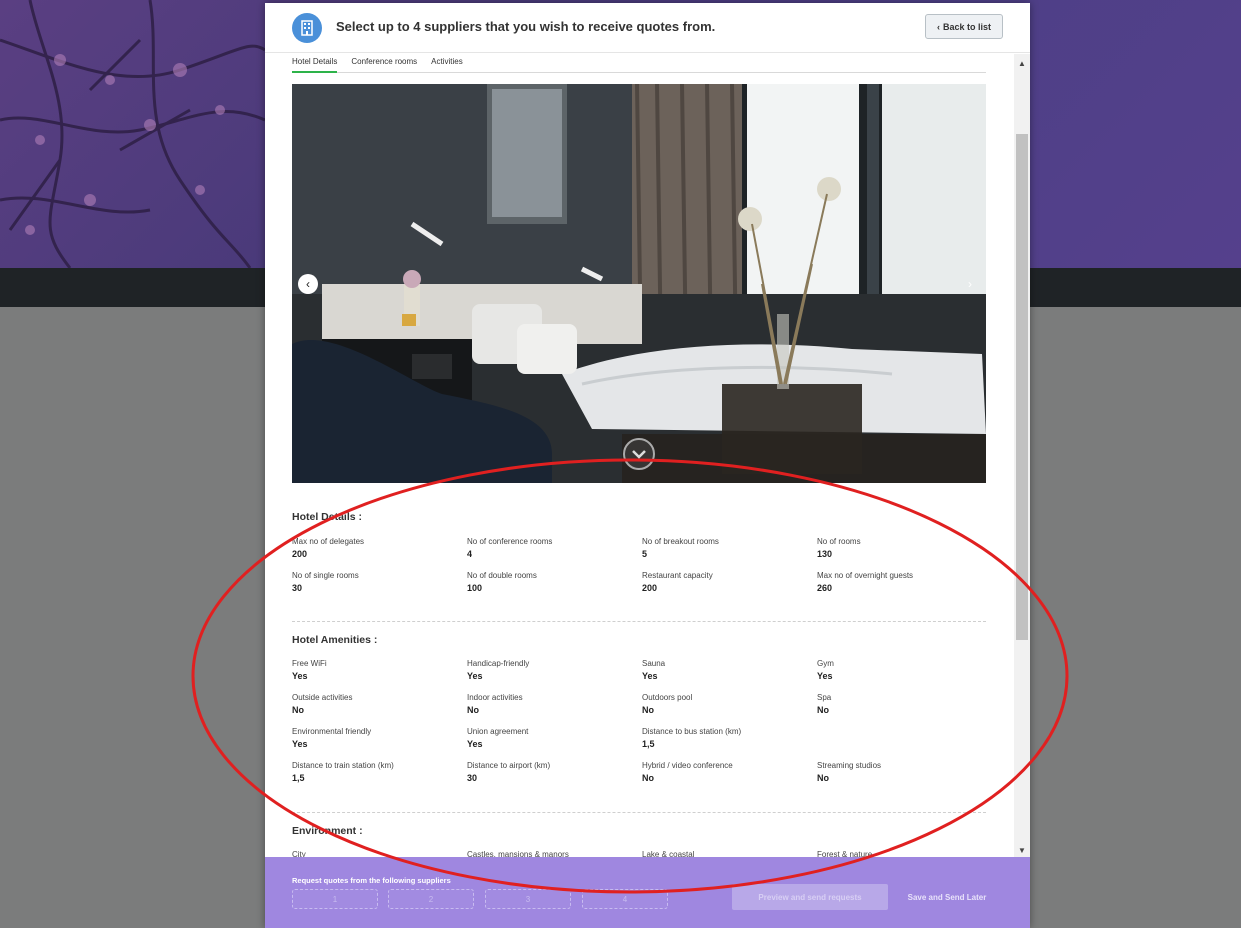  Describe the element at coordinates (332, 731) in the screenshot. I see `detail-label: Environmental friendly` at that location.